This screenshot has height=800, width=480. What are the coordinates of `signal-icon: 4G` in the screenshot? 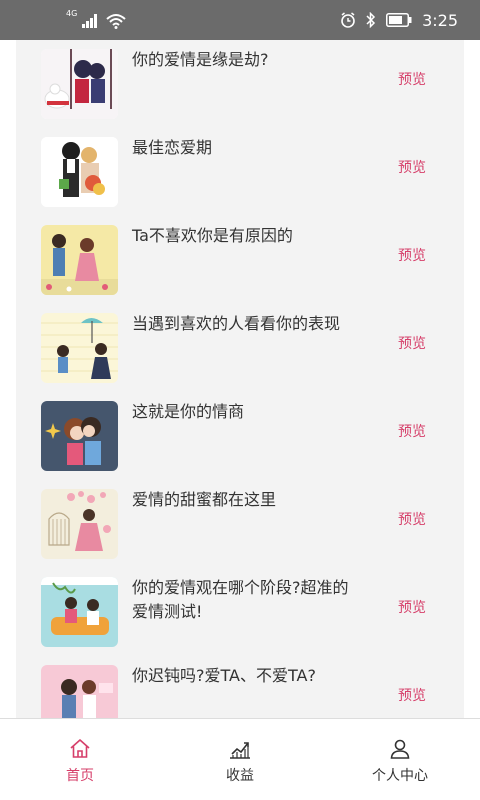 It's located at (83, 19).